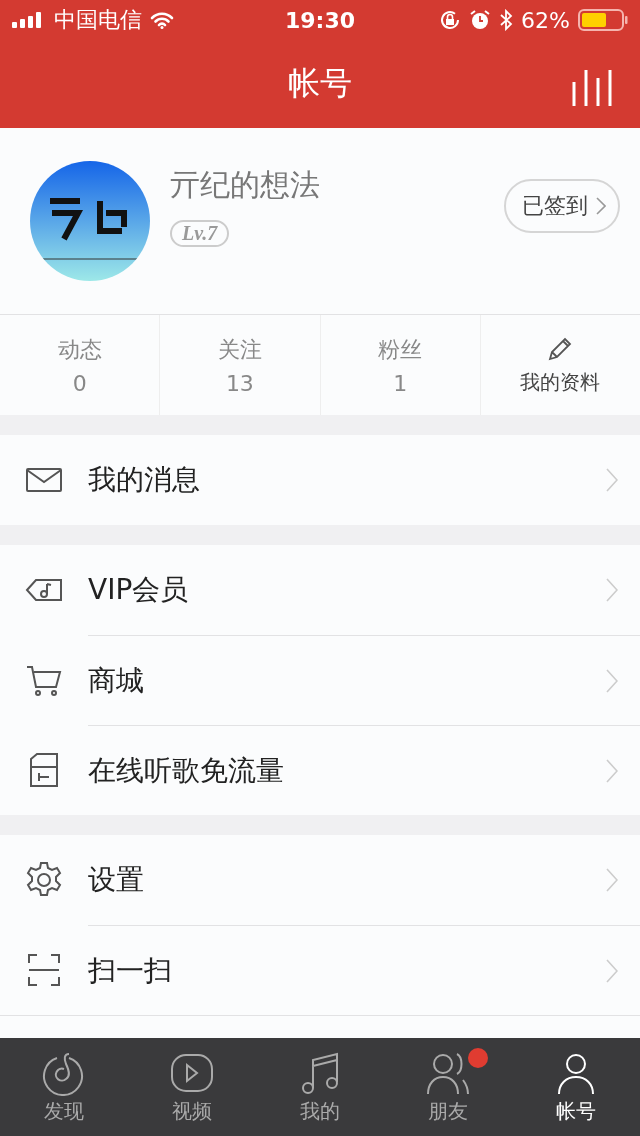 This screenshot has height=1136, width=640. Describe the element at coordinates (320, 20) in the screenshot. I see `status-time: 19:30` at that location.